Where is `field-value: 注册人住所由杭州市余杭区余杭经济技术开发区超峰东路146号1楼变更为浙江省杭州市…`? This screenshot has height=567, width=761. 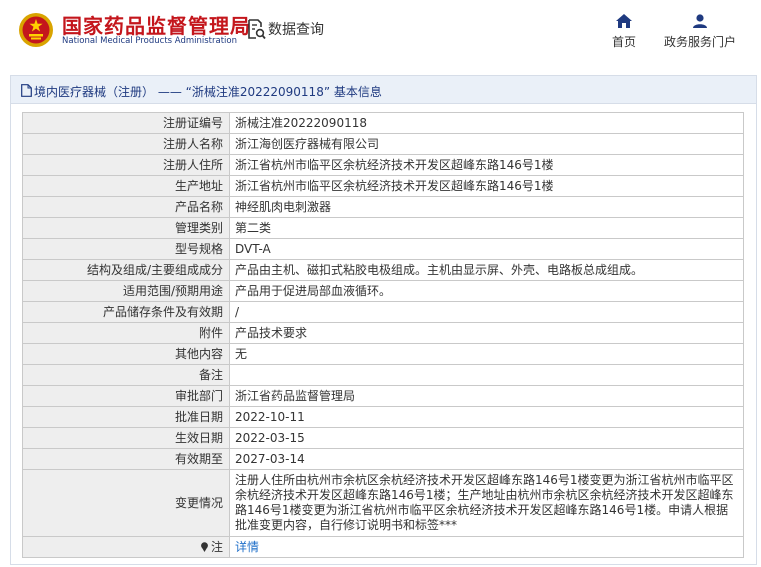 field-value: 注册人住所由杭州市余杭区余杭经济技术开发区超峰东路146号1楼变更为浙江省杭州市… is located at coordinates (486, 503).